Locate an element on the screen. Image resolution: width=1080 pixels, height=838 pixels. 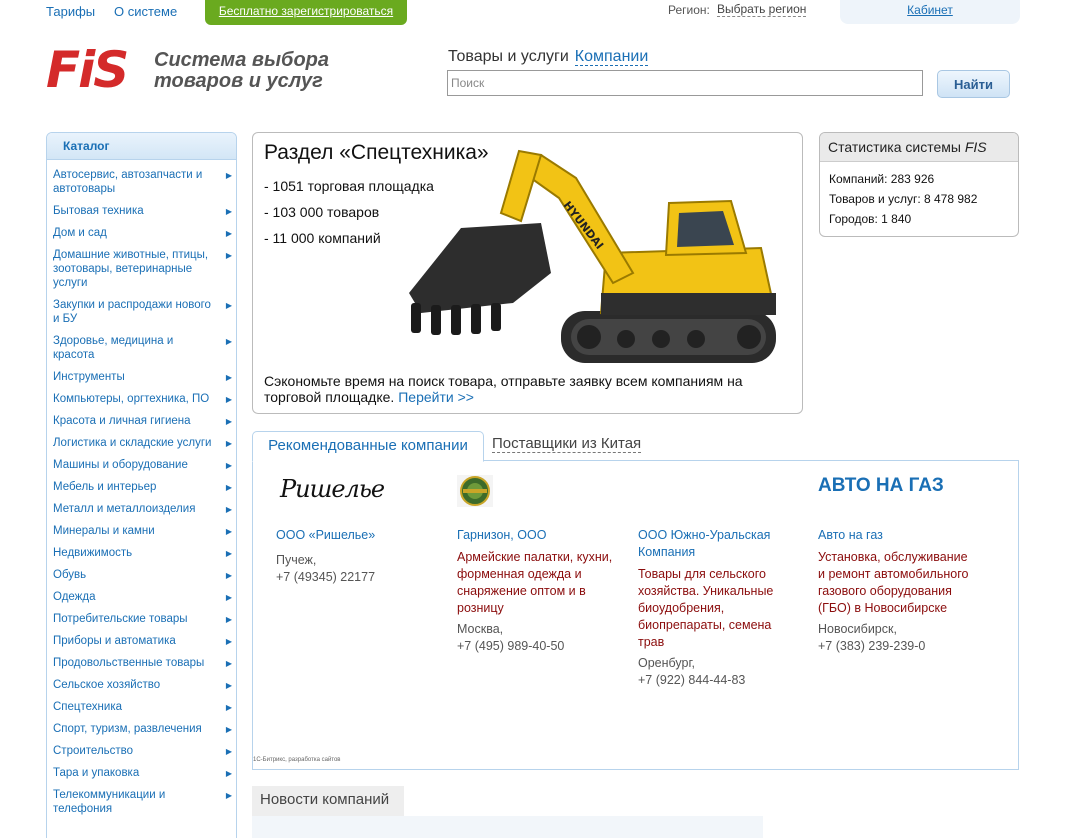
company-name-link: Авто на газ is located at coordinates (898, 535).